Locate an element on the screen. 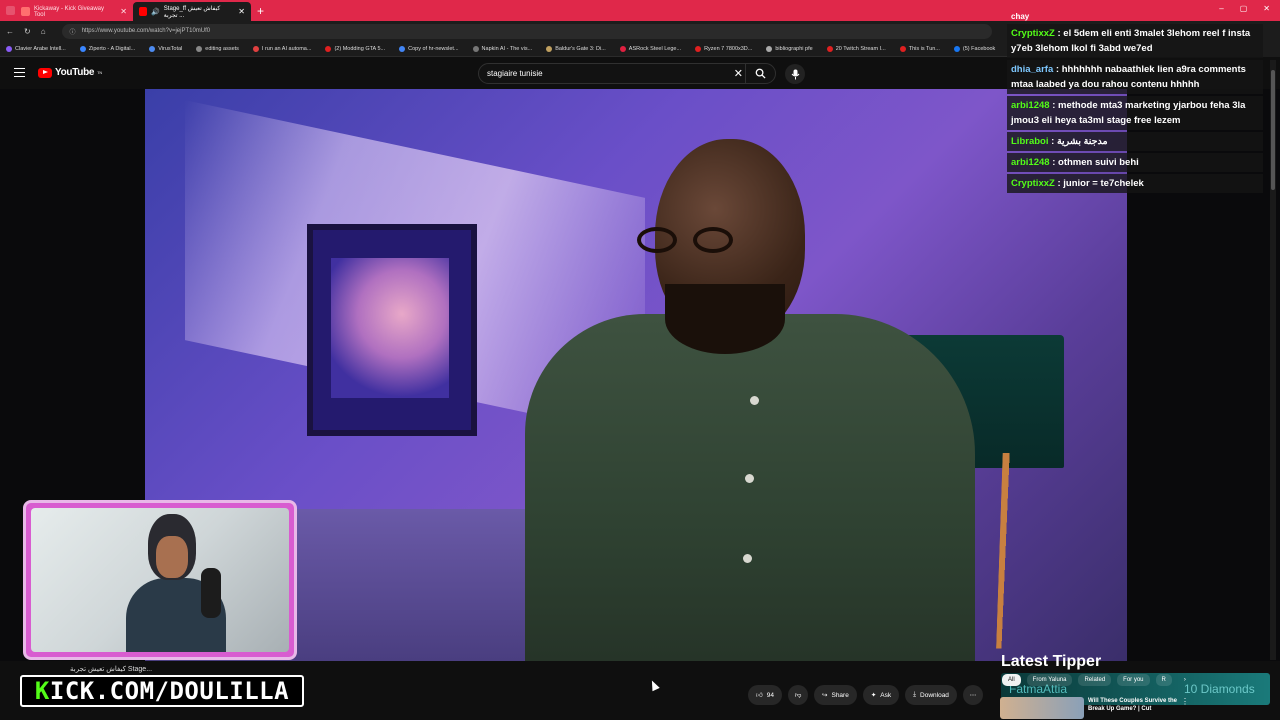 The width and height of the screenshot is (1280, 720). microphone-icon is located at coordinates (795, 74).